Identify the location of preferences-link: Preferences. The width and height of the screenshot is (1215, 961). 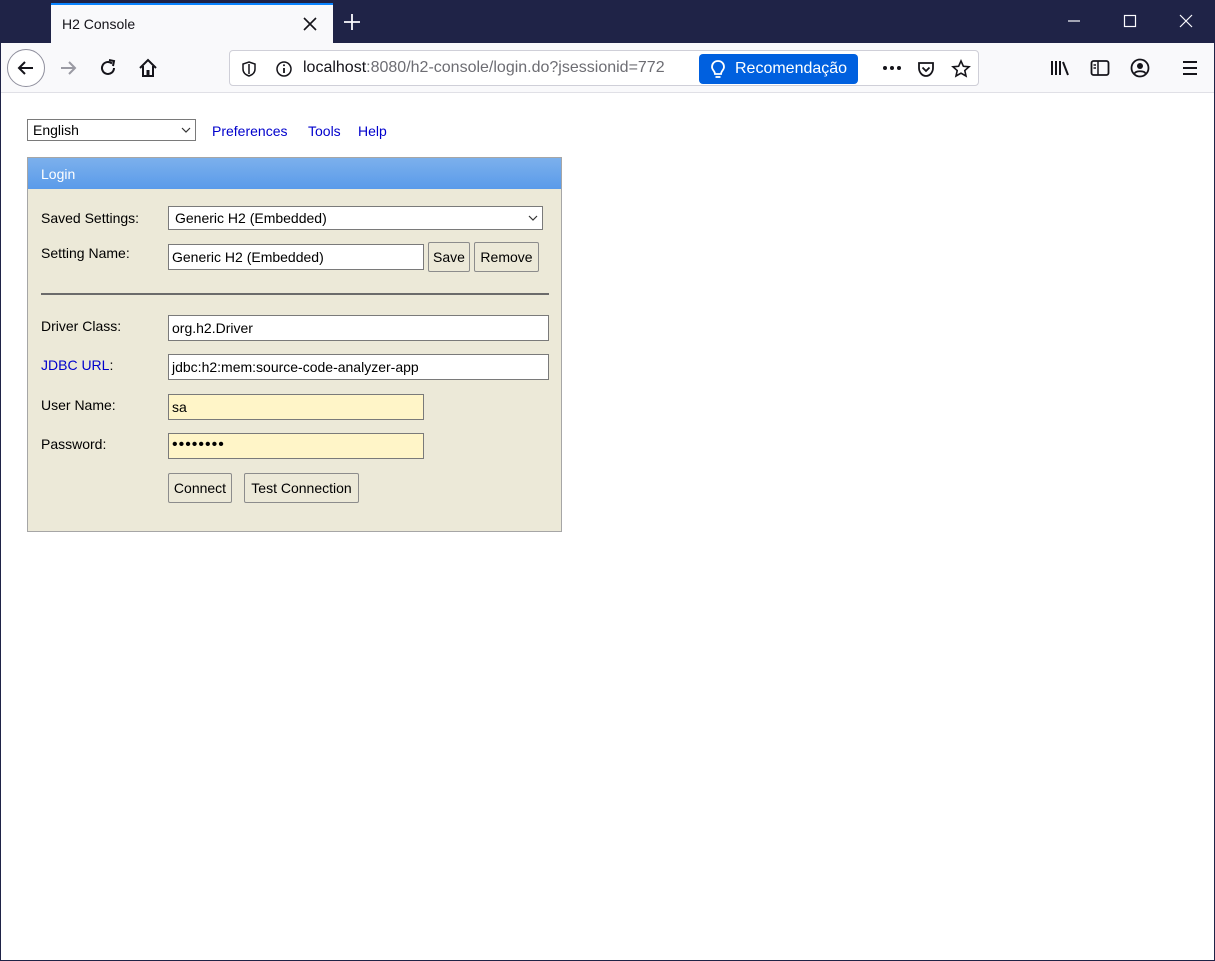
(249, 131).